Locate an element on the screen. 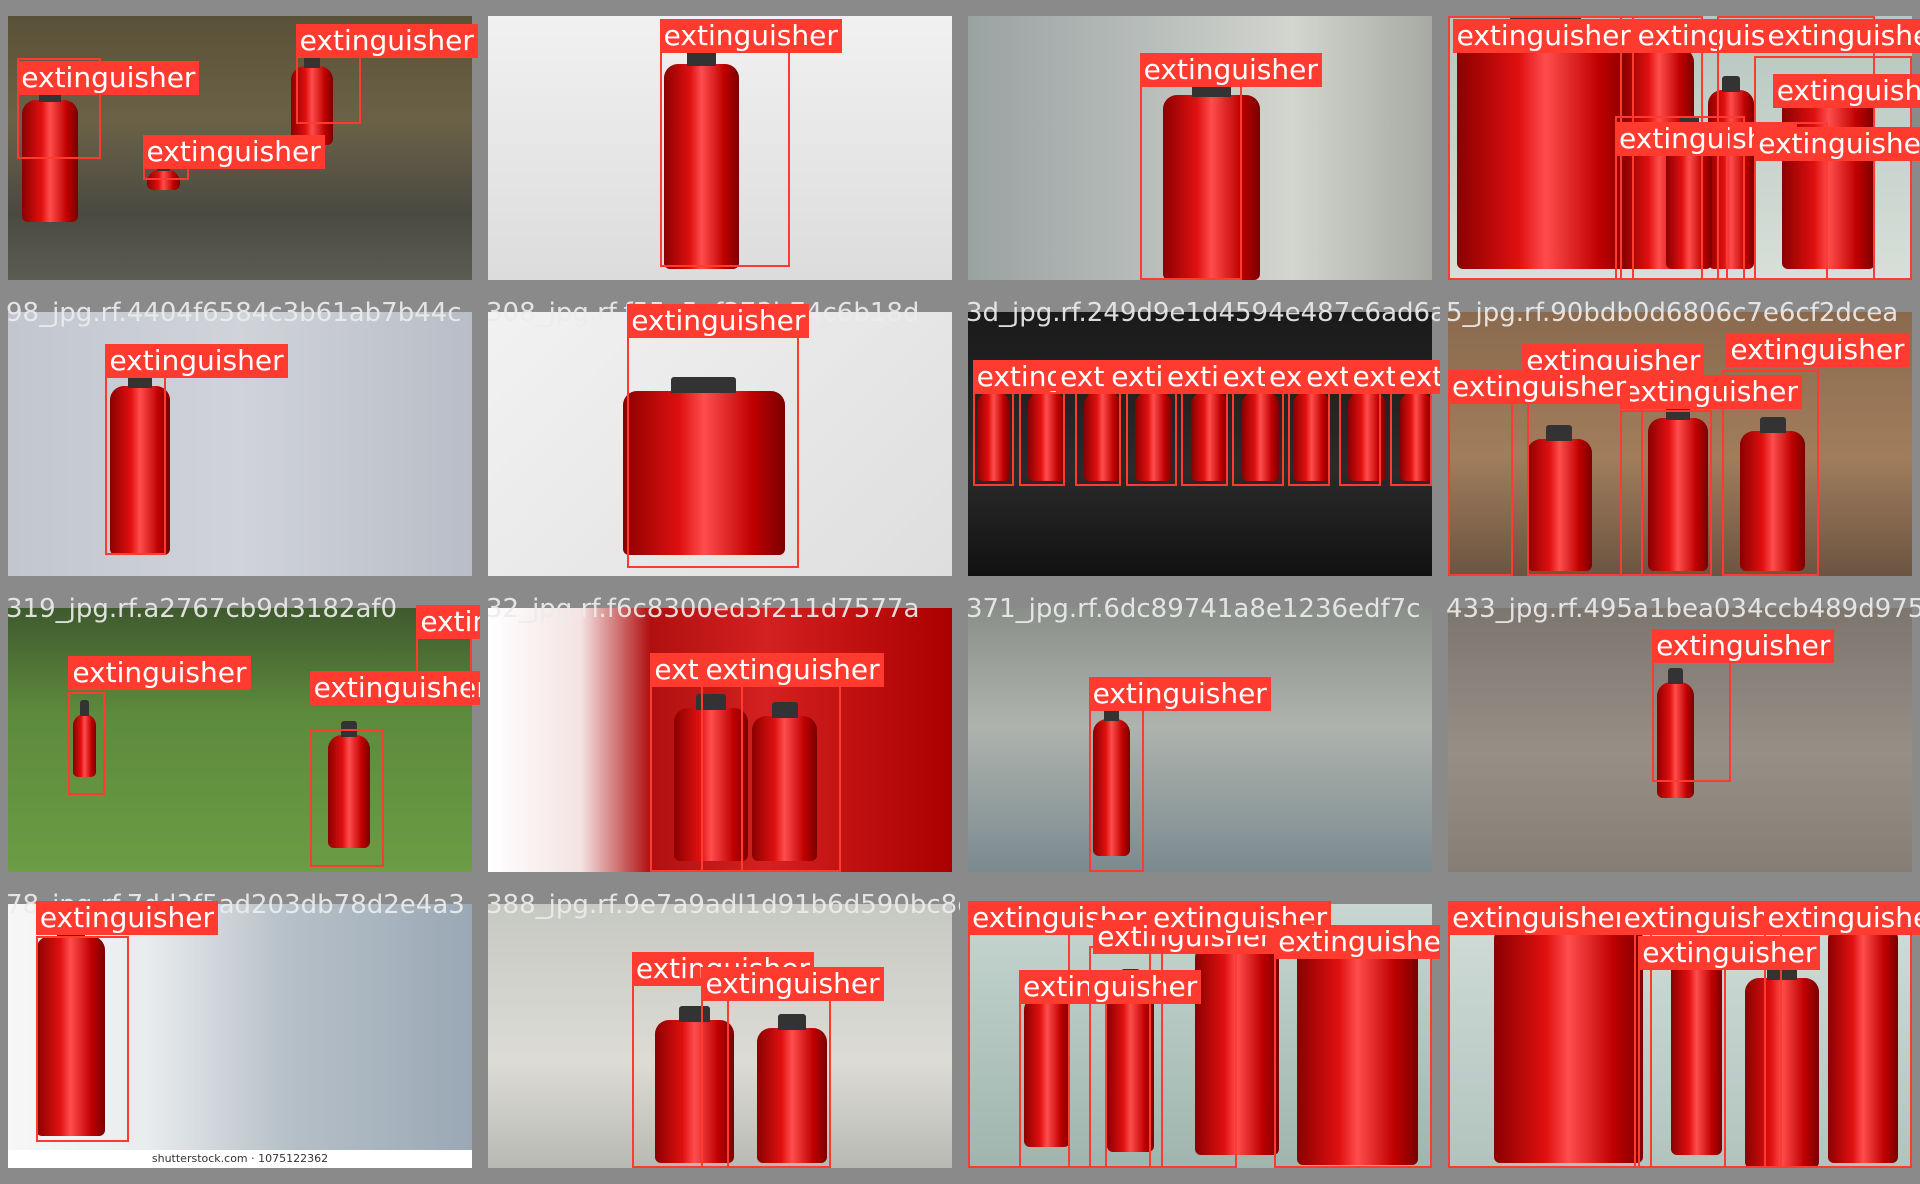 The width and height of the screenshot is (1920, 1184). tile-filename: 32_jpg.rf.f6c8300ed3f211d7577a is located at coordinates (703, 609).